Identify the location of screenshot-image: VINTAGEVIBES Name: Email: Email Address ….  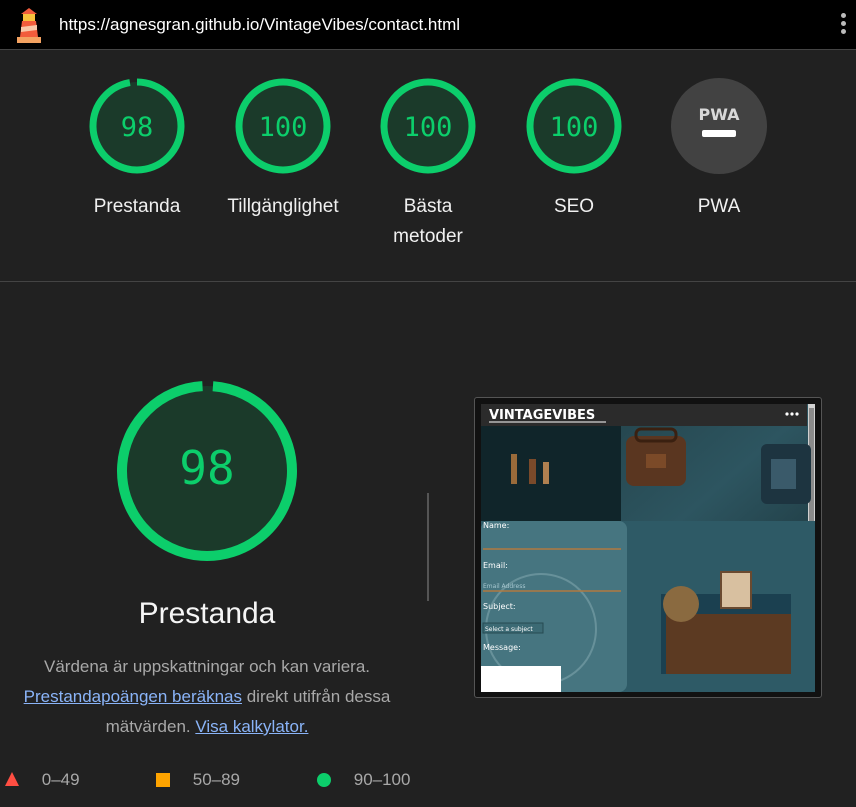
(648, 548).